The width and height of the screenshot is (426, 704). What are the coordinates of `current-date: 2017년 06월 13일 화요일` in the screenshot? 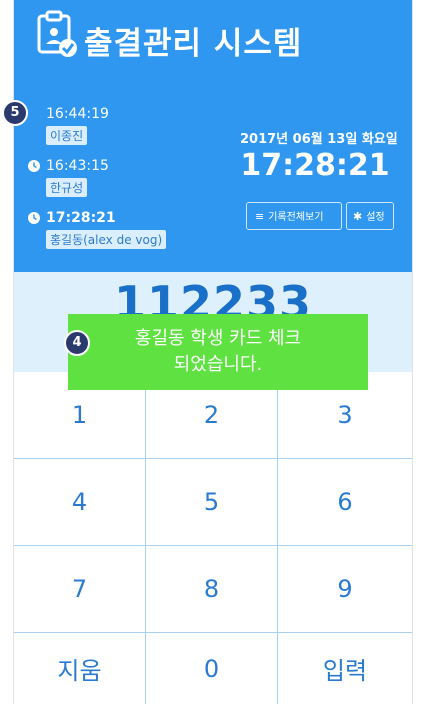 It's located at (319, 139).